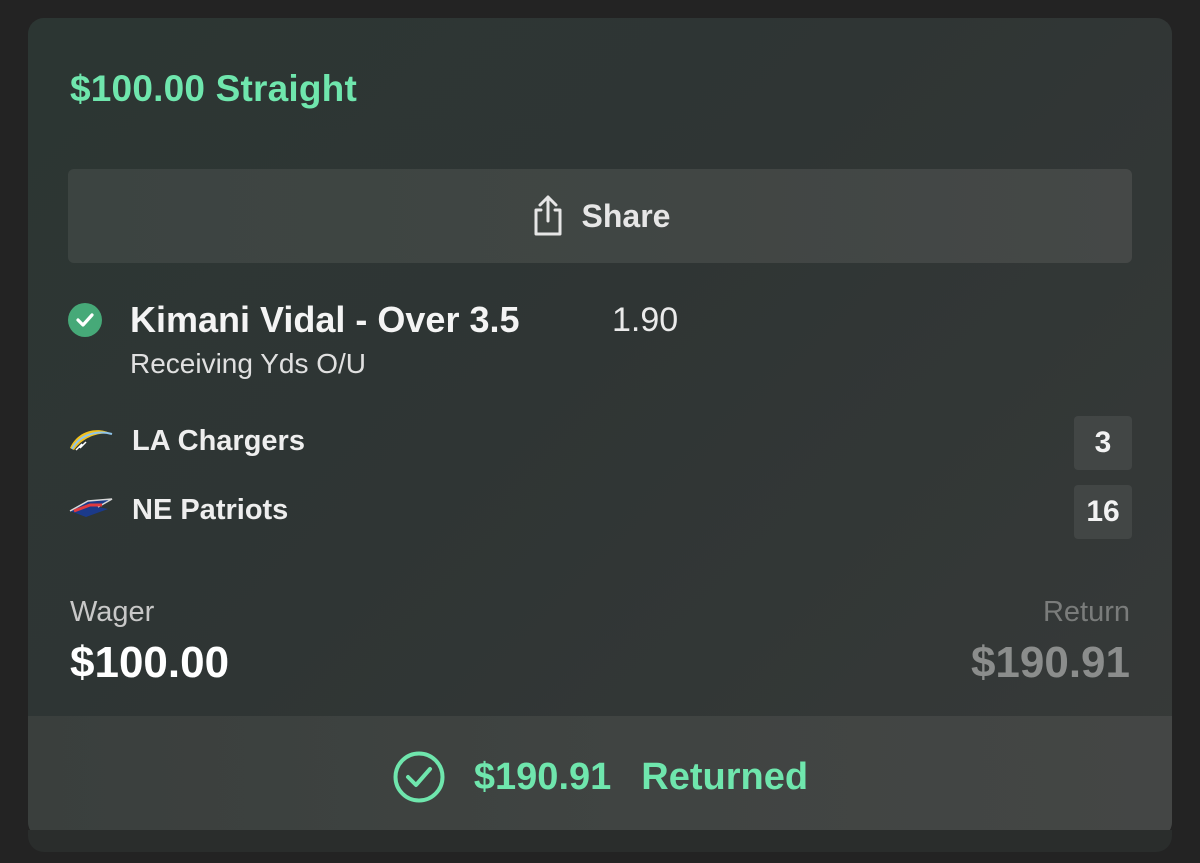 This screenshot has height=863, width=1200. Describe the element at coordinates (85, 320) in the screenshot. I see `check-circle-icon` at that location.